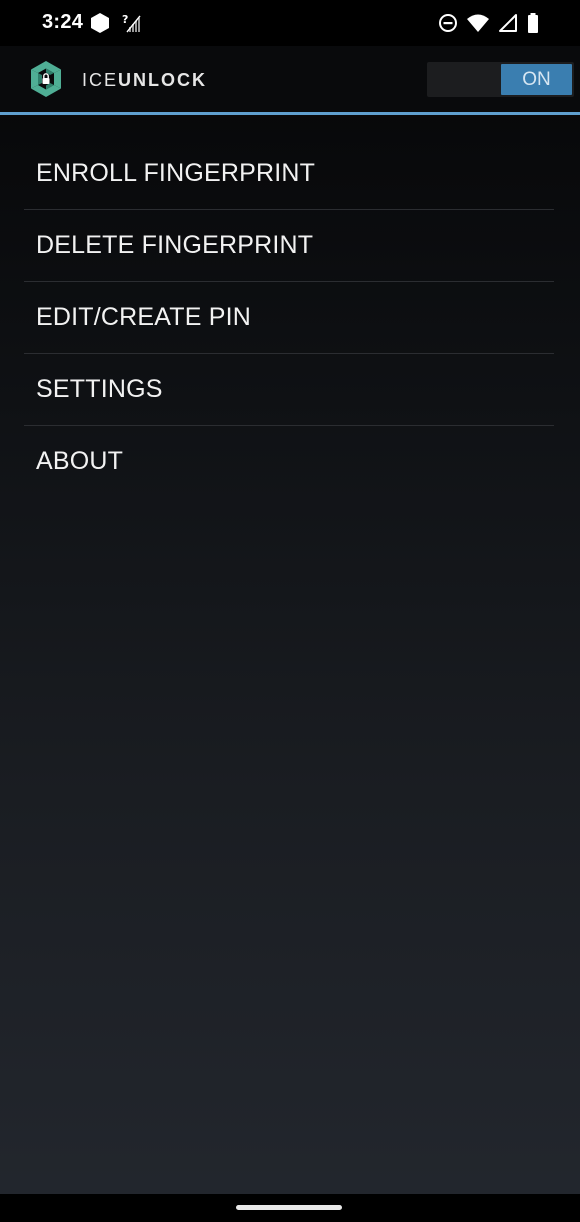 The width and height of the screenshot is (580, 1222). I want to click on status-right-icons, so click(489, 23).